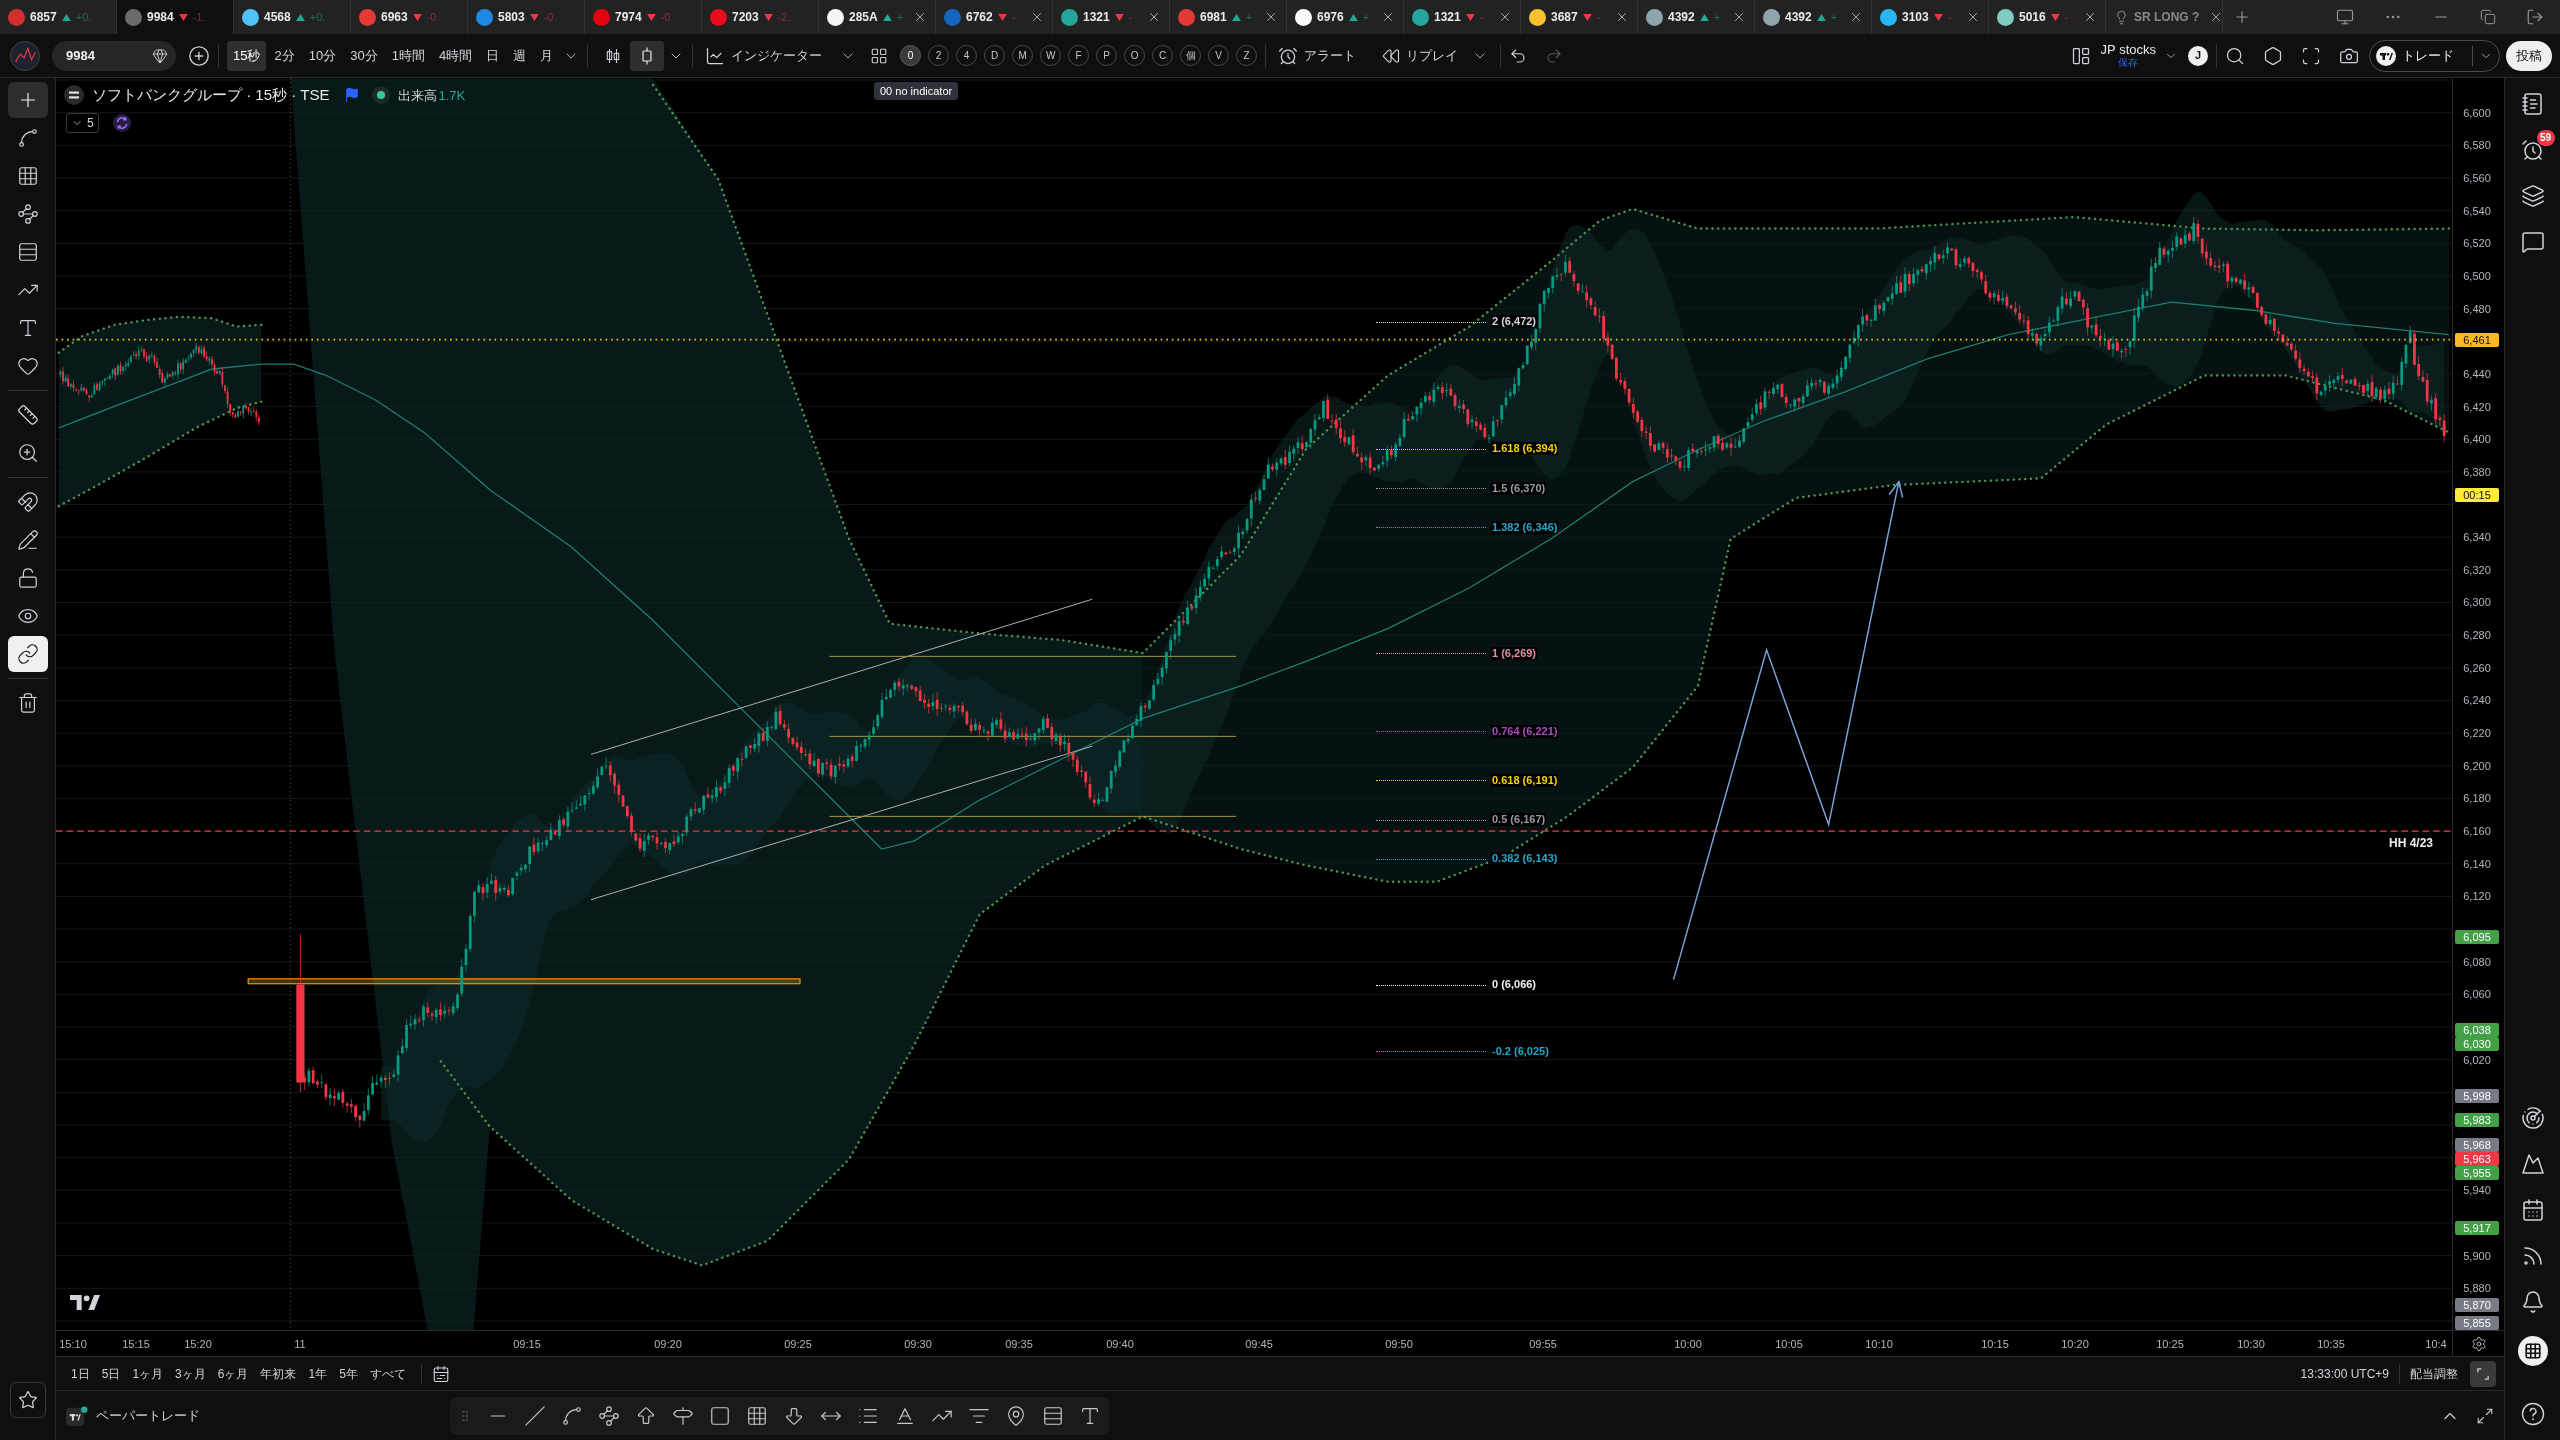  What do you see at coordinates (82, 122) in the screenshot?
I see `collapse-button: 5` at bounding box center [82, 122].